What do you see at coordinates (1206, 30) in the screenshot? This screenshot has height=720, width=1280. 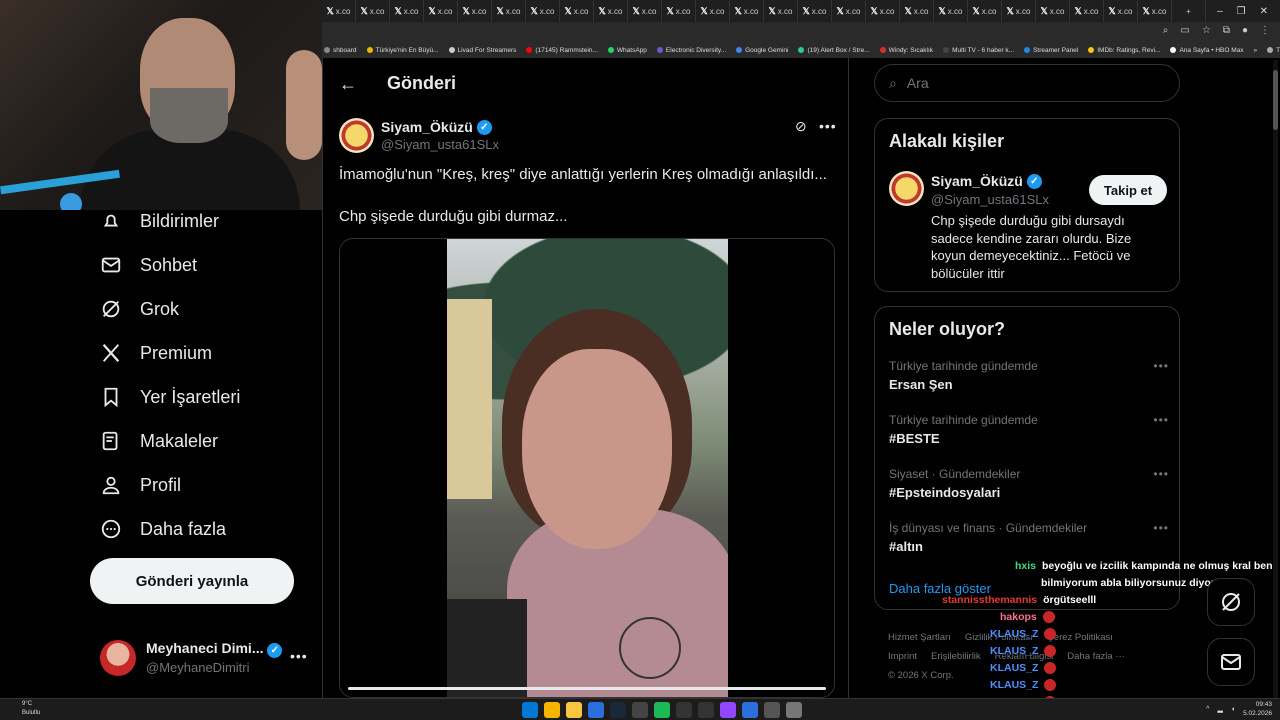 I see `star-icon: ☆` at bounding box center [1206, 30].